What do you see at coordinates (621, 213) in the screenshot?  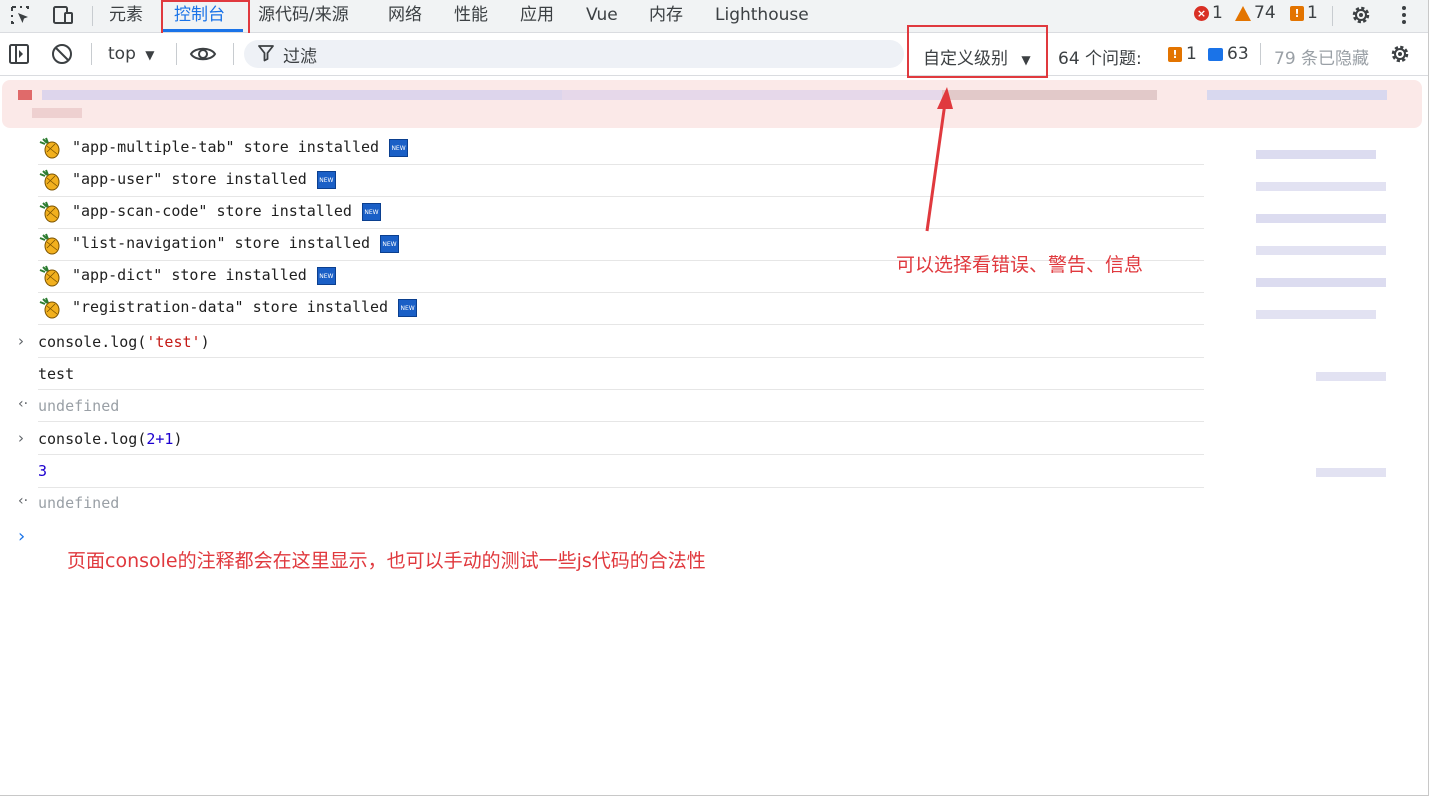 I see `console-log-row: "app-scan-code" store installed NEW` at bounding box center [621, 213].